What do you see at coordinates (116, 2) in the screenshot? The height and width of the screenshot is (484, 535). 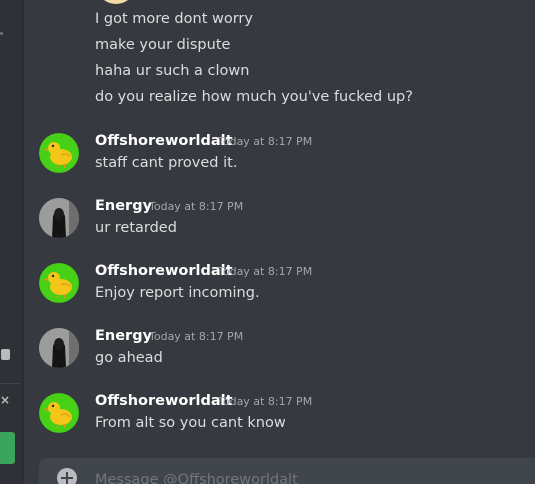 I see `previous-avatar-partial` at bounding box center [116, 2].